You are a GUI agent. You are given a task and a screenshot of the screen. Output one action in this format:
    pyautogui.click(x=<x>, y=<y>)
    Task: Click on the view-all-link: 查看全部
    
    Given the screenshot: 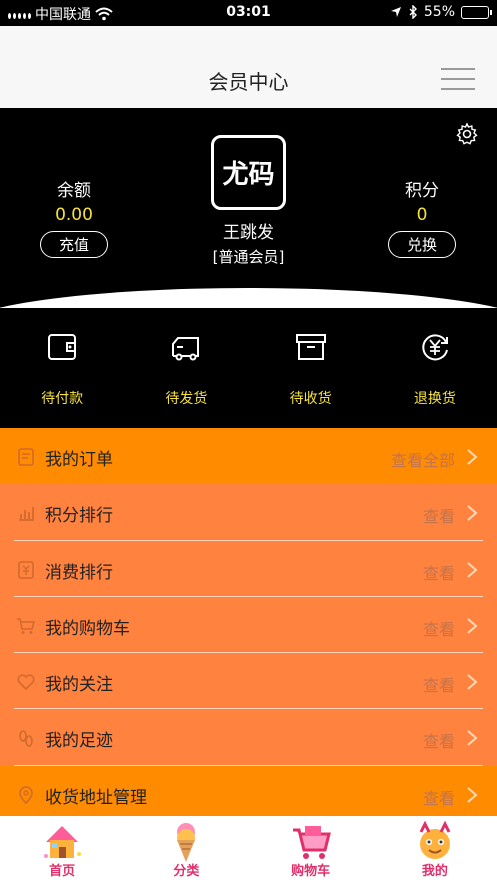 What is the action you would take?
    pyautogui.click(x=423, y=459)
    